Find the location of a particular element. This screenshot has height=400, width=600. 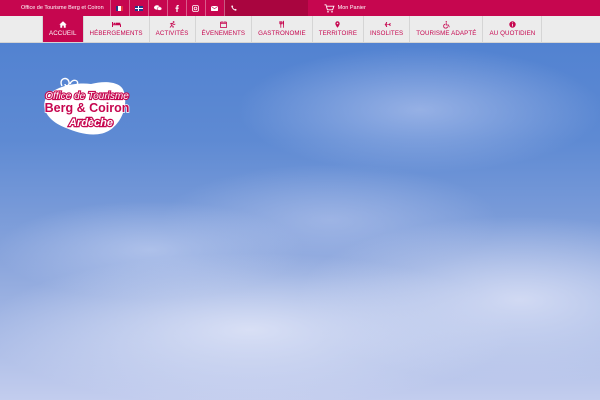

site-logo: Office de Tourisme Berg & Coiron Ardèche is located at coordinates (84, 107).